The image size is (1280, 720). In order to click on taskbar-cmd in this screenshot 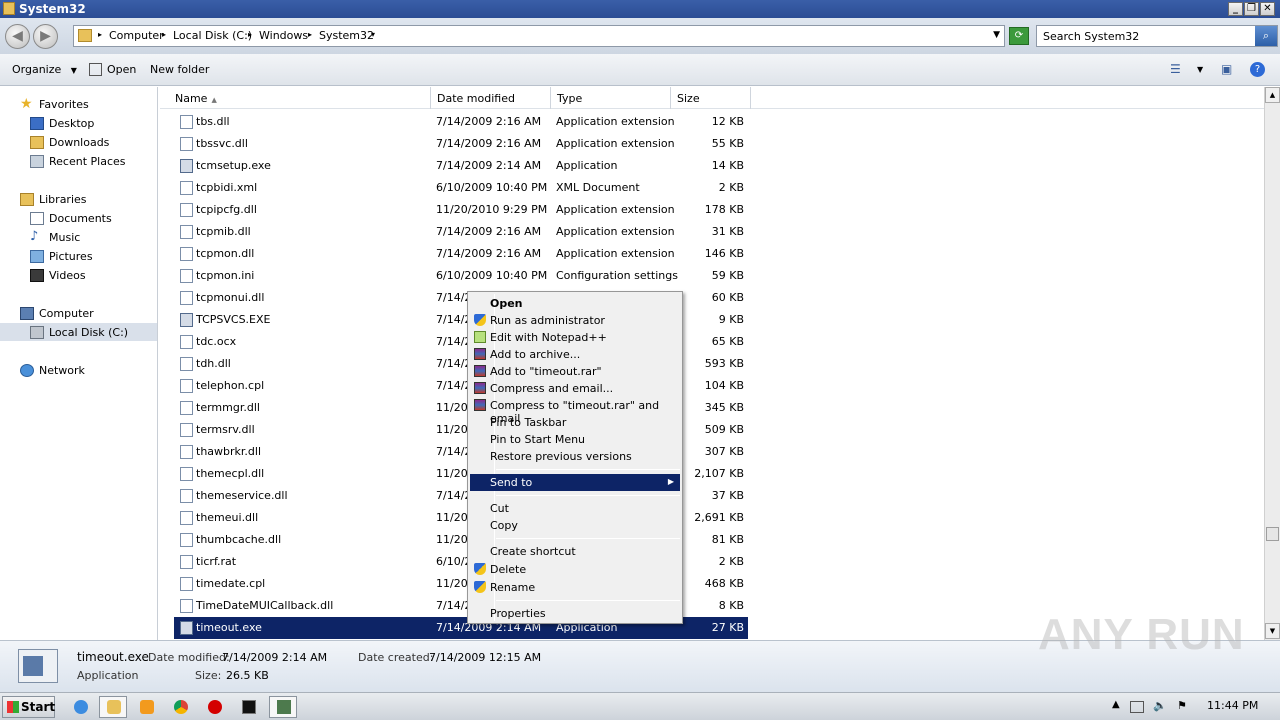, I will do `click(248, 707)`.